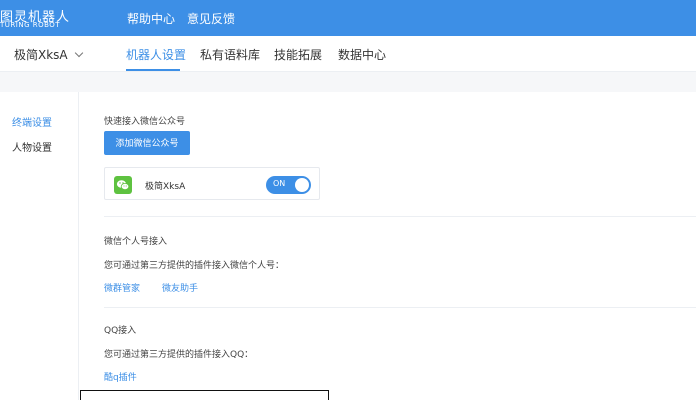 This screenshot has width=696, height=400. Describe the element at coordinates (362, 54) in the screenshot. I see `tab-data-center: 数据中心` at that location.